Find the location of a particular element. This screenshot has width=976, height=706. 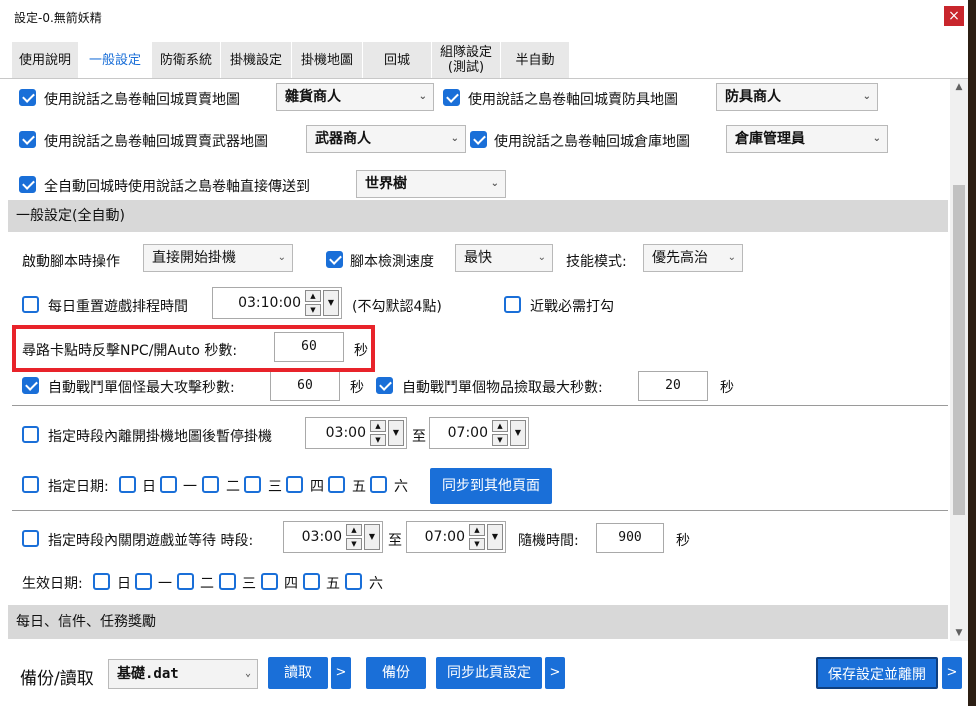

pause-from-picker: 03:00 ▲ ▼ ▼ is located at coordinates (356, 433).